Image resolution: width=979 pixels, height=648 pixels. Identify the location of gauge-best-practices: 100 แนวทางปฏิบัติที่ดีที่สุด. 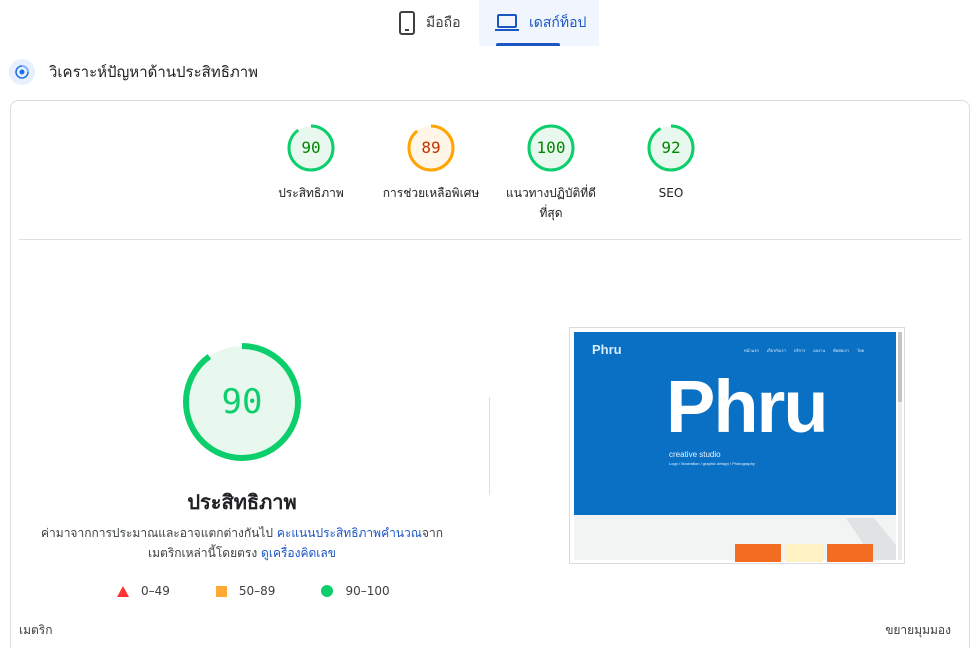
(551, 173).